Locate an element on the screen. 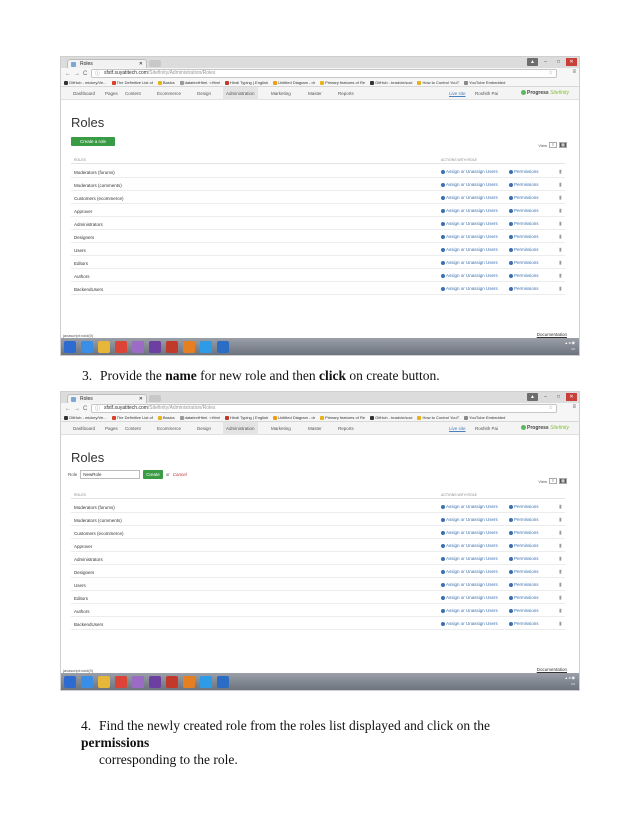 This screenshot has height=826, width=638. word-icon is located at coordinates (223, 681).